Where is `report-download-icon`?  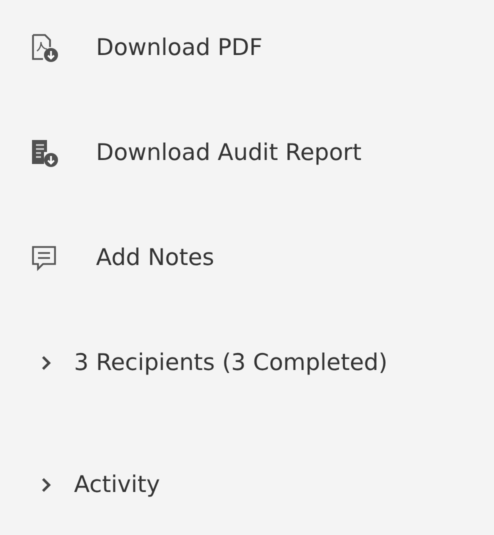
report-download-icon is located at coordinates (45, 153).